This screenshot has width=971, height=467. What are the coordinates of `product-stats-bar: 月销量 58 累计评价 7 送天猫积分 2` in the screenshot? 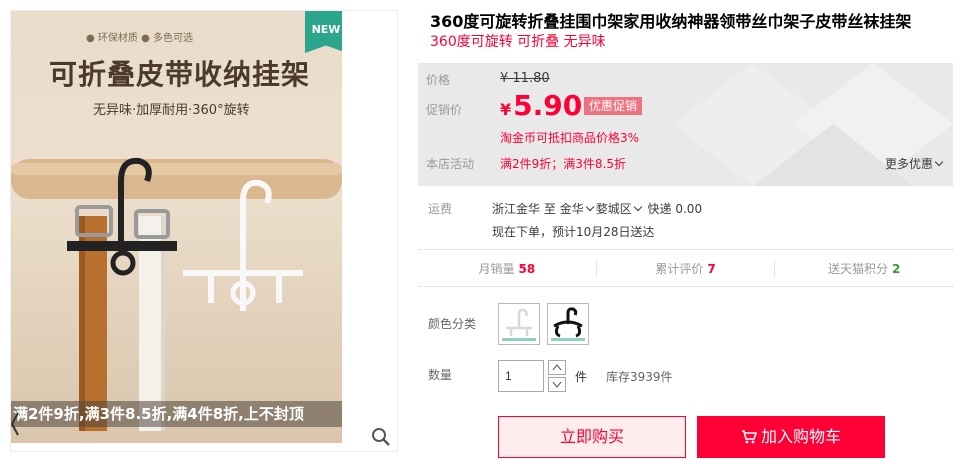 It's located at (685, 268).